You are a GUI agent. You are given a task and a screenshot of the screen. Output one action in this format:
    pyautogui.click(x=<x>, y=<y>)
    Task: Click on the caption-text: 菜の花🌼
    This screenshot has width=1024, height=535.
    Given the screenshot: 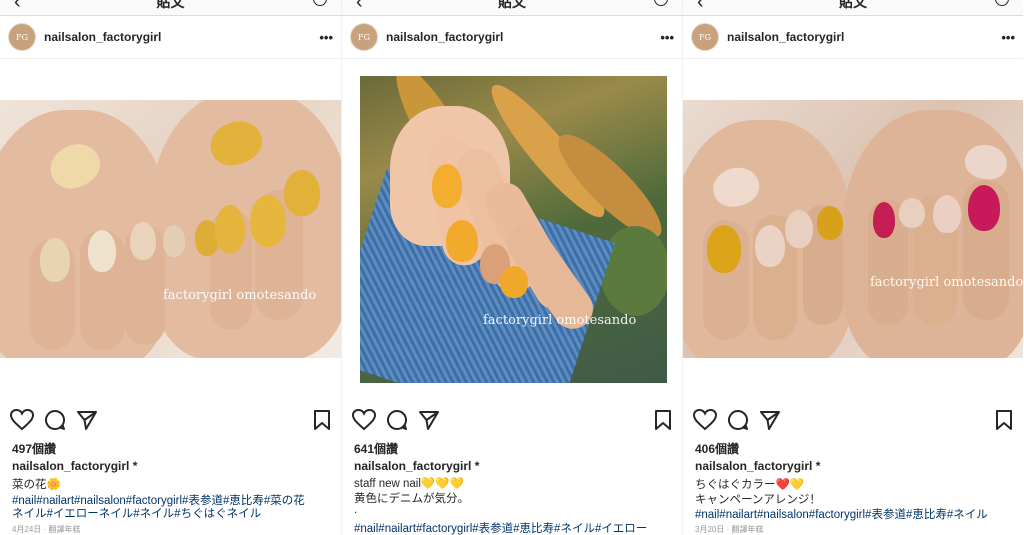 What is the action you would take?
    pyautogui.click(x=36, y=485)
    